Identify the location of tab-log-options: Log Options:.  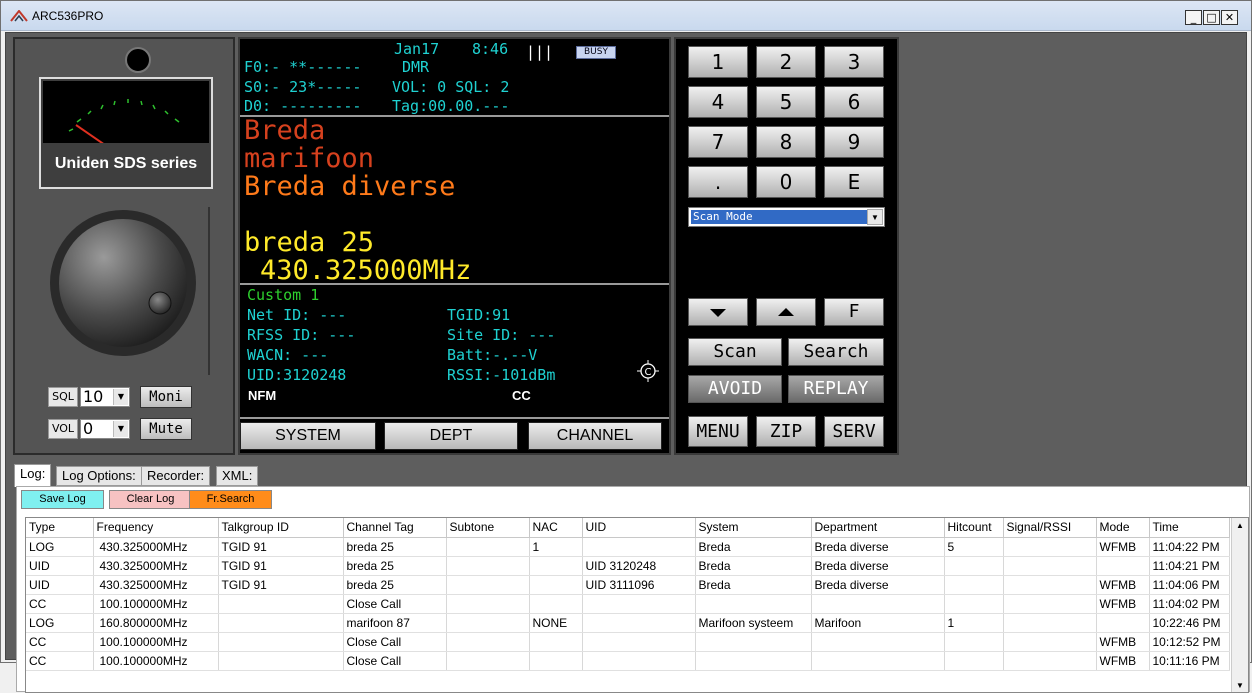
(99, 476).